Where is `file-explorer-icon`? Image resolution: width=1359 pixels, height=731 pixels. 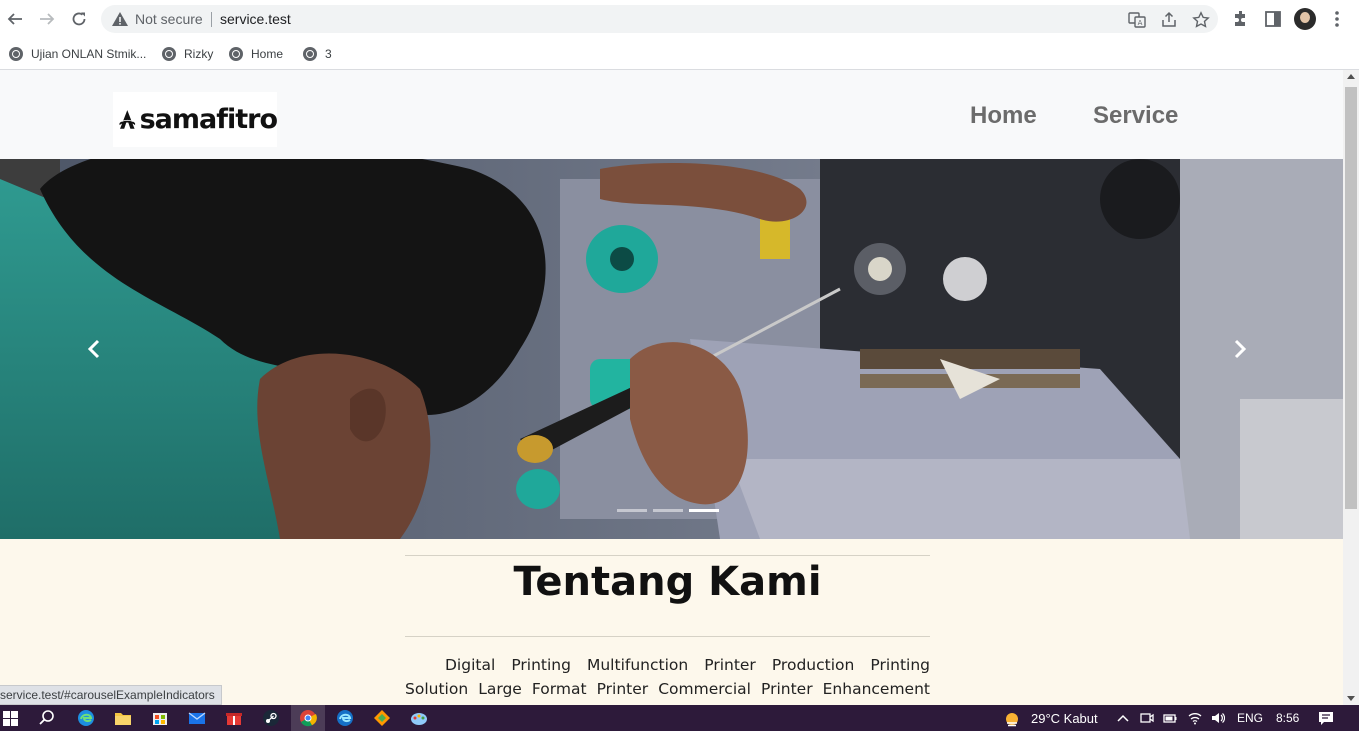 file-explorer-icon is located at coordinates (123, 718).